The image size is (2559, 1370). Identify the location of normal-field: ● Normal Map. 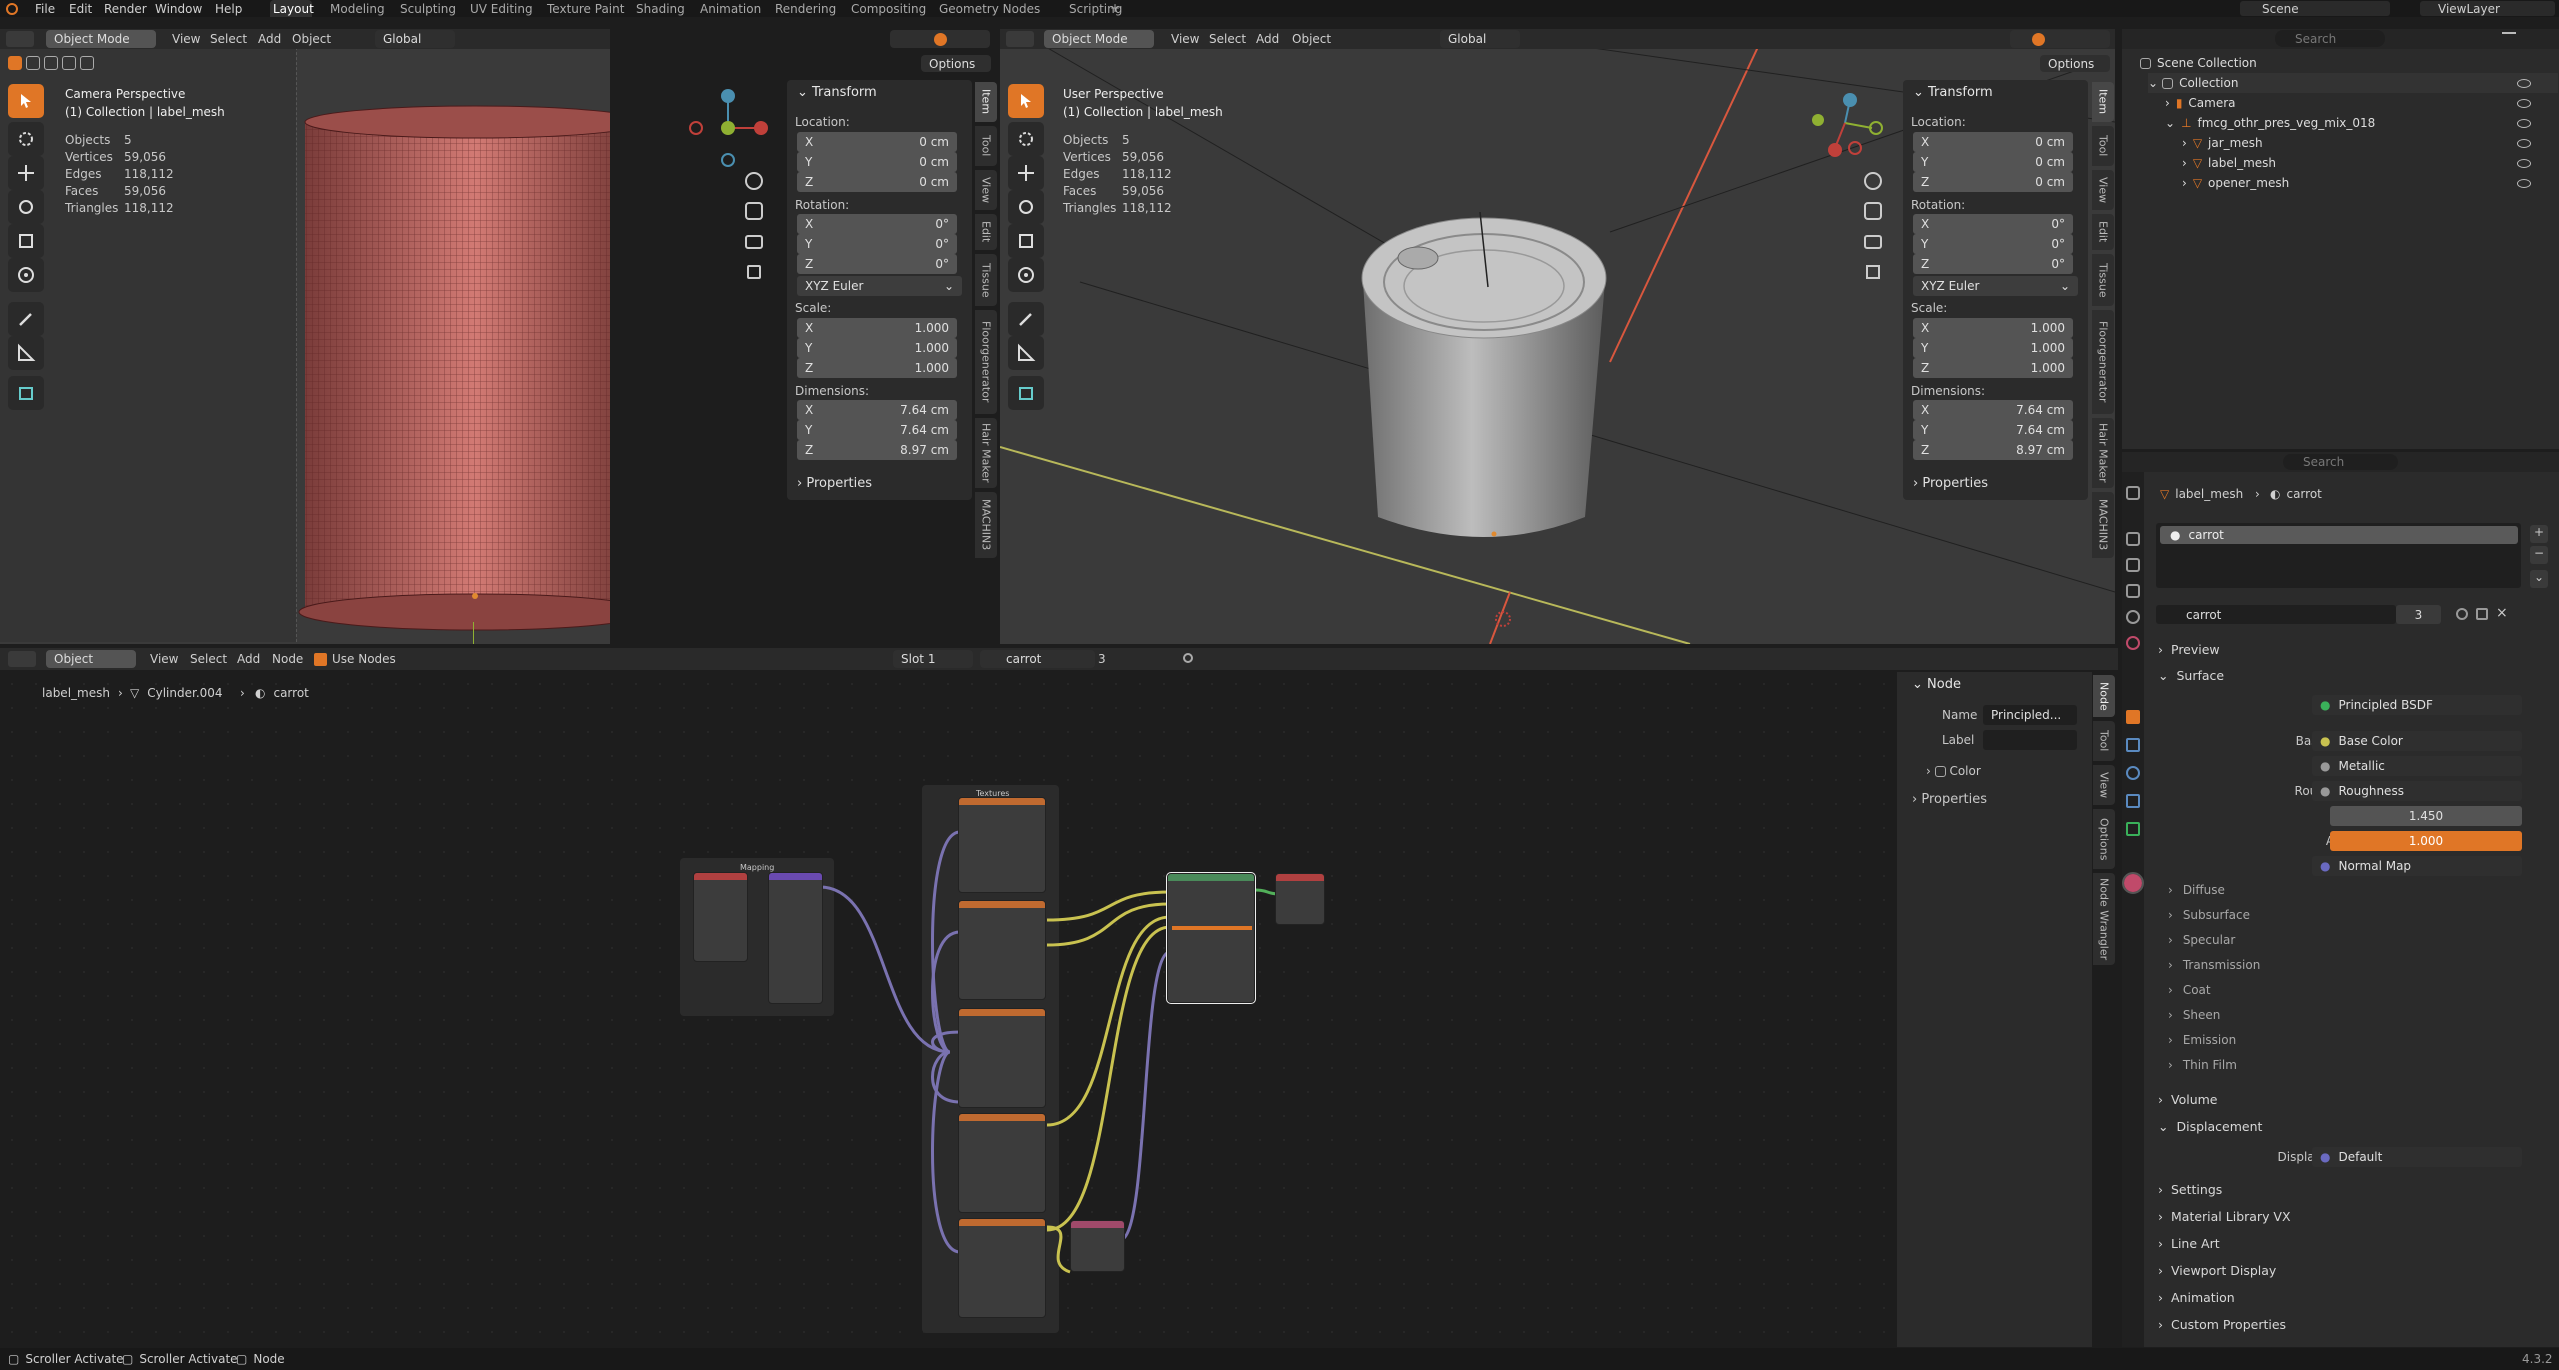
(2417, 866).